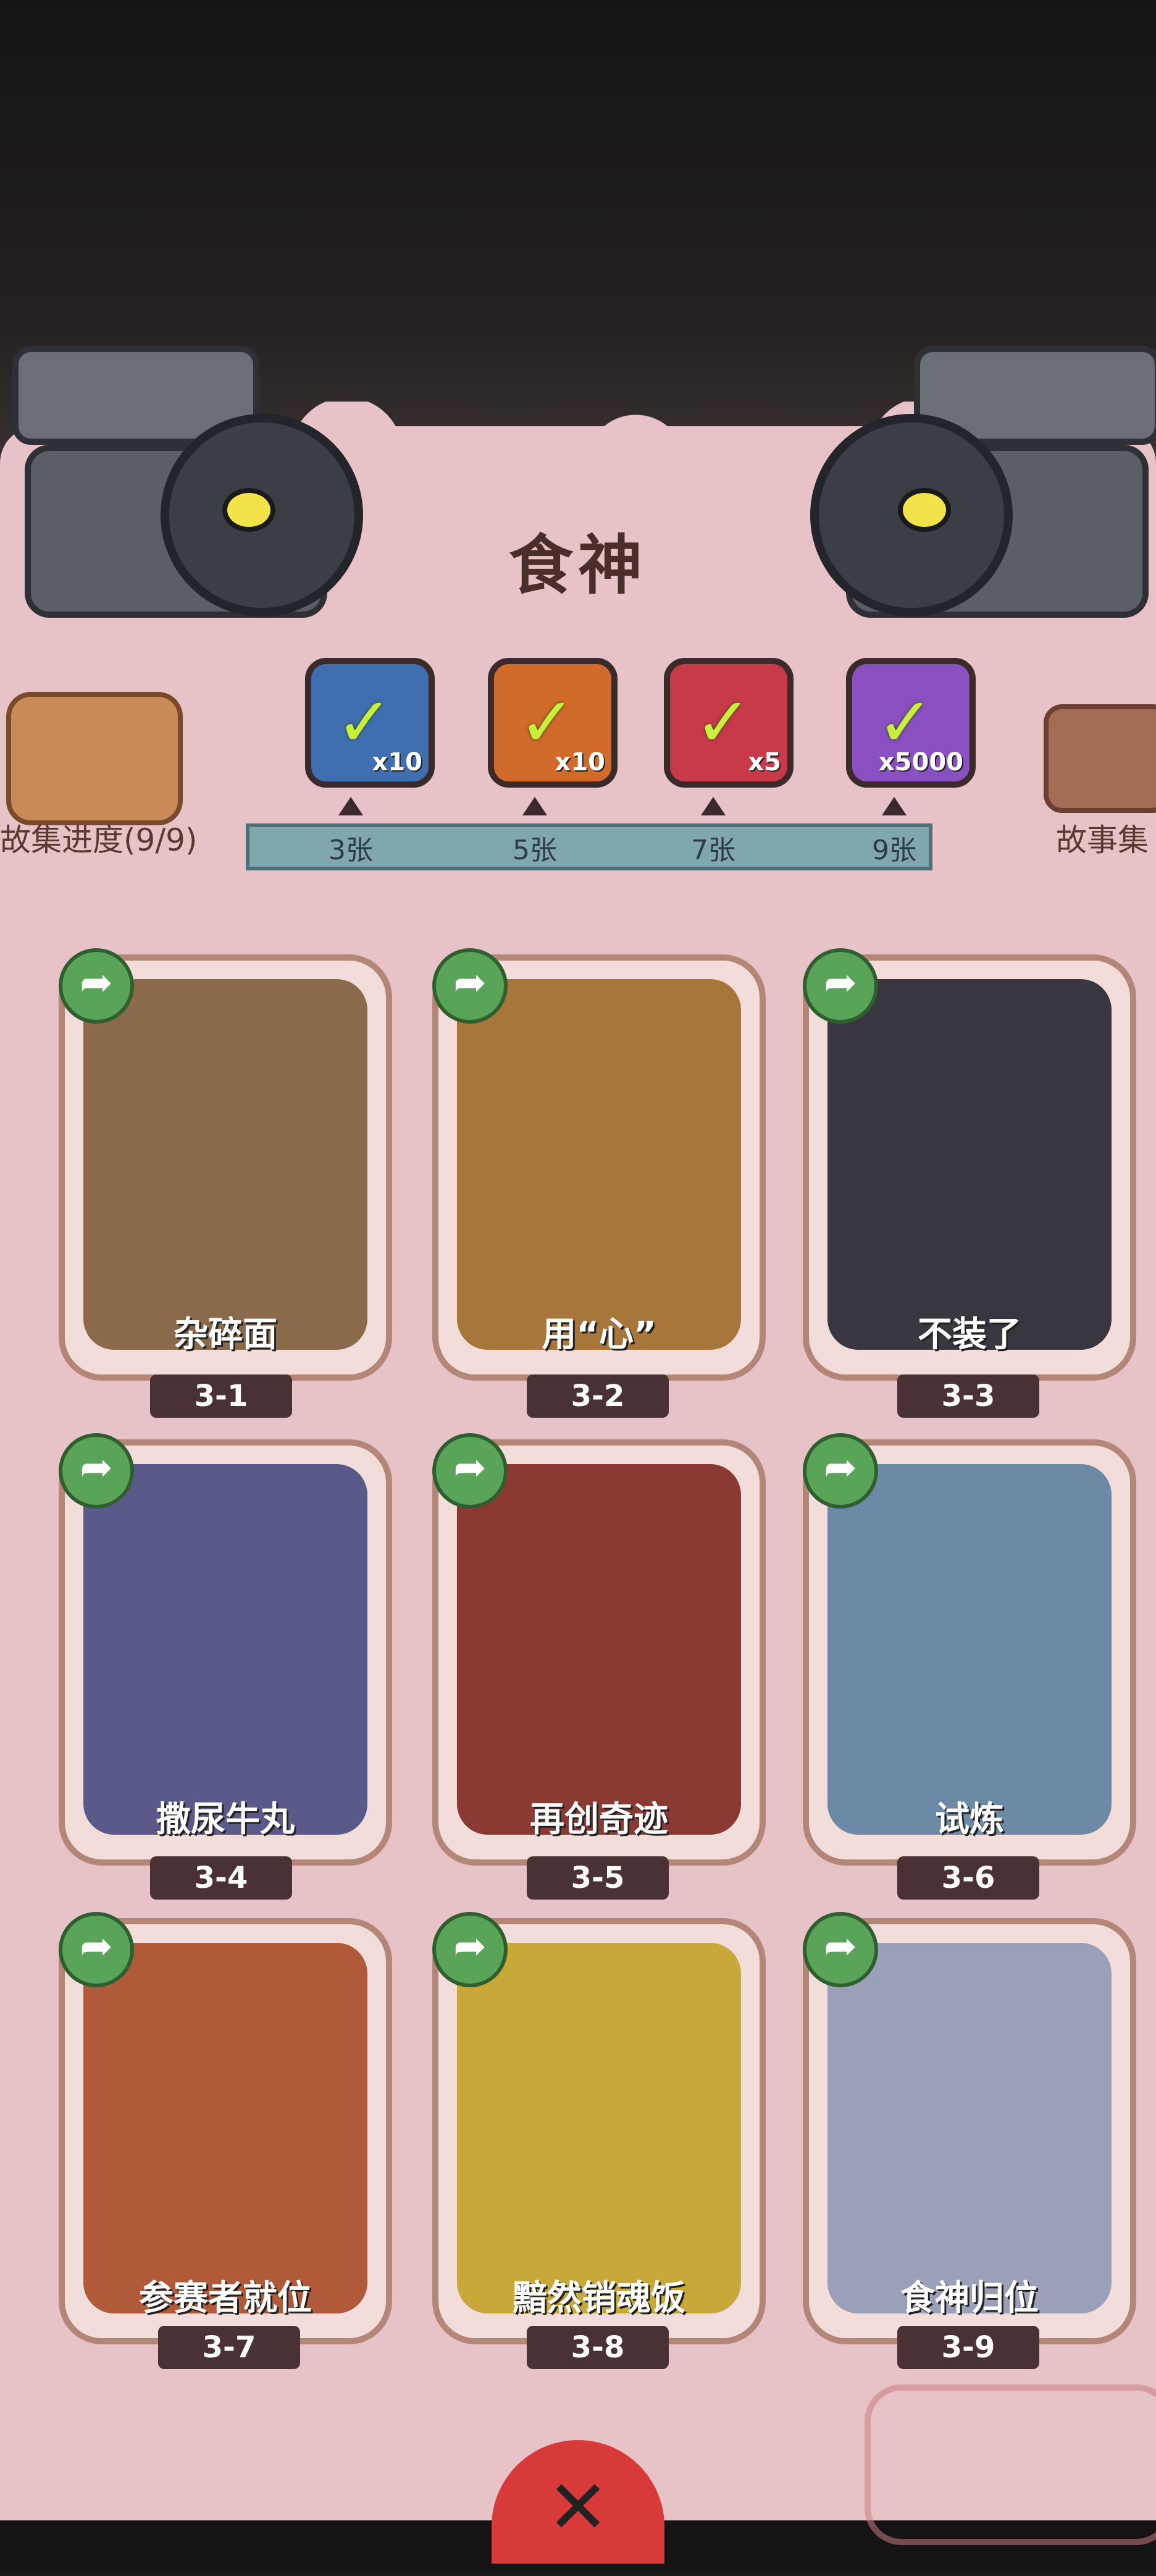 This screenshot has width=1156, height=2576. Describe the element at coordinates (969, 2298) in the screenshot. I see `card-caption: 食神归位` at that location.